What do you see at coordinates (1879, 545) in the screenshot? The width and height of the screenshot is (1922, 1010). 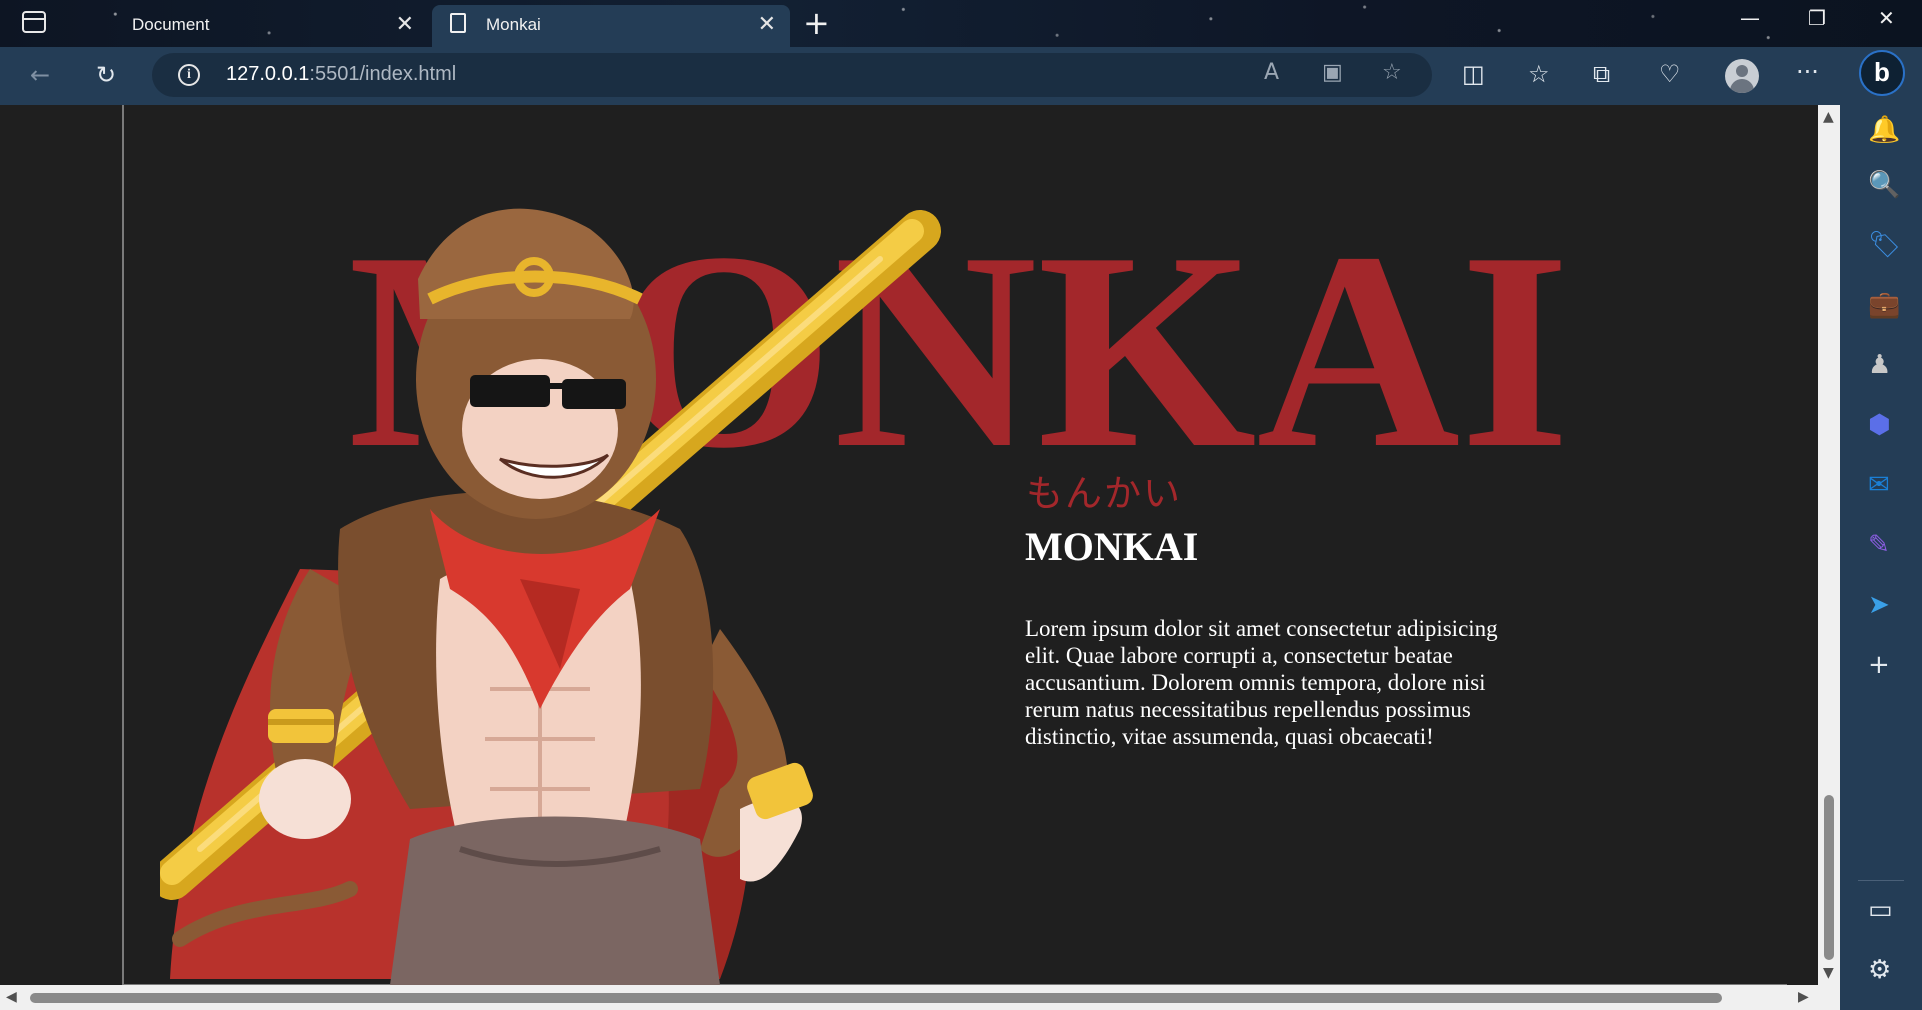 I see `designer-icon: ✎` at bounding box center [1879, 545].